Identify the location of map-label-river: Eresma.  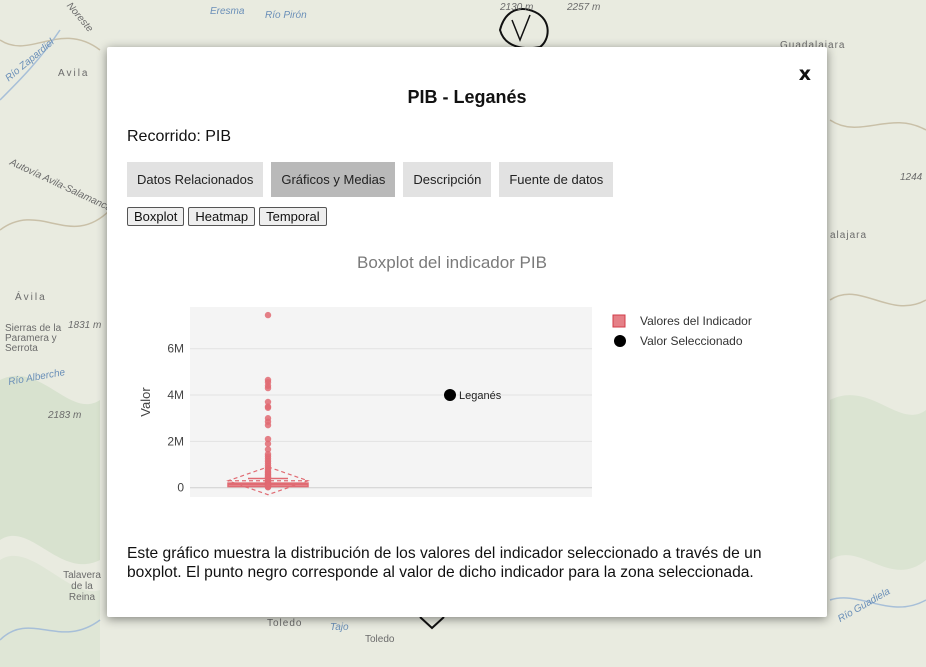
(227, 11).